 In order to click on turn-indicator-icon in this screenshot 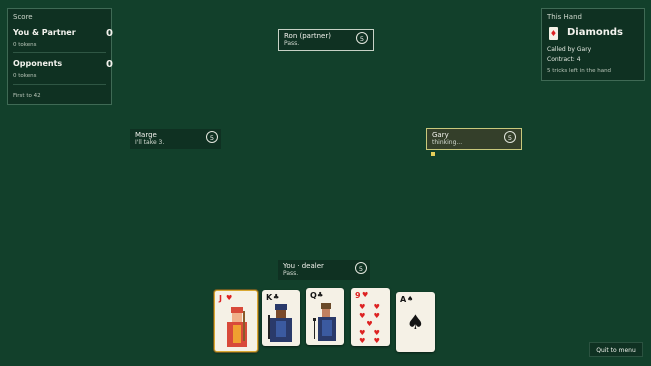, I will do `click(433, 154)`.